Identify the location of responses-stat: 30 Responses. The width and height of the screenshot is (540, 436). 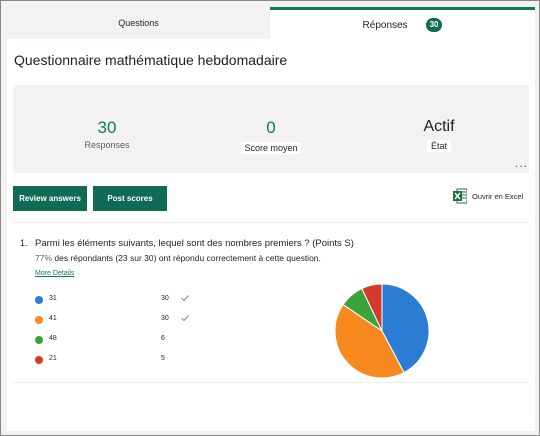
(107, 134).